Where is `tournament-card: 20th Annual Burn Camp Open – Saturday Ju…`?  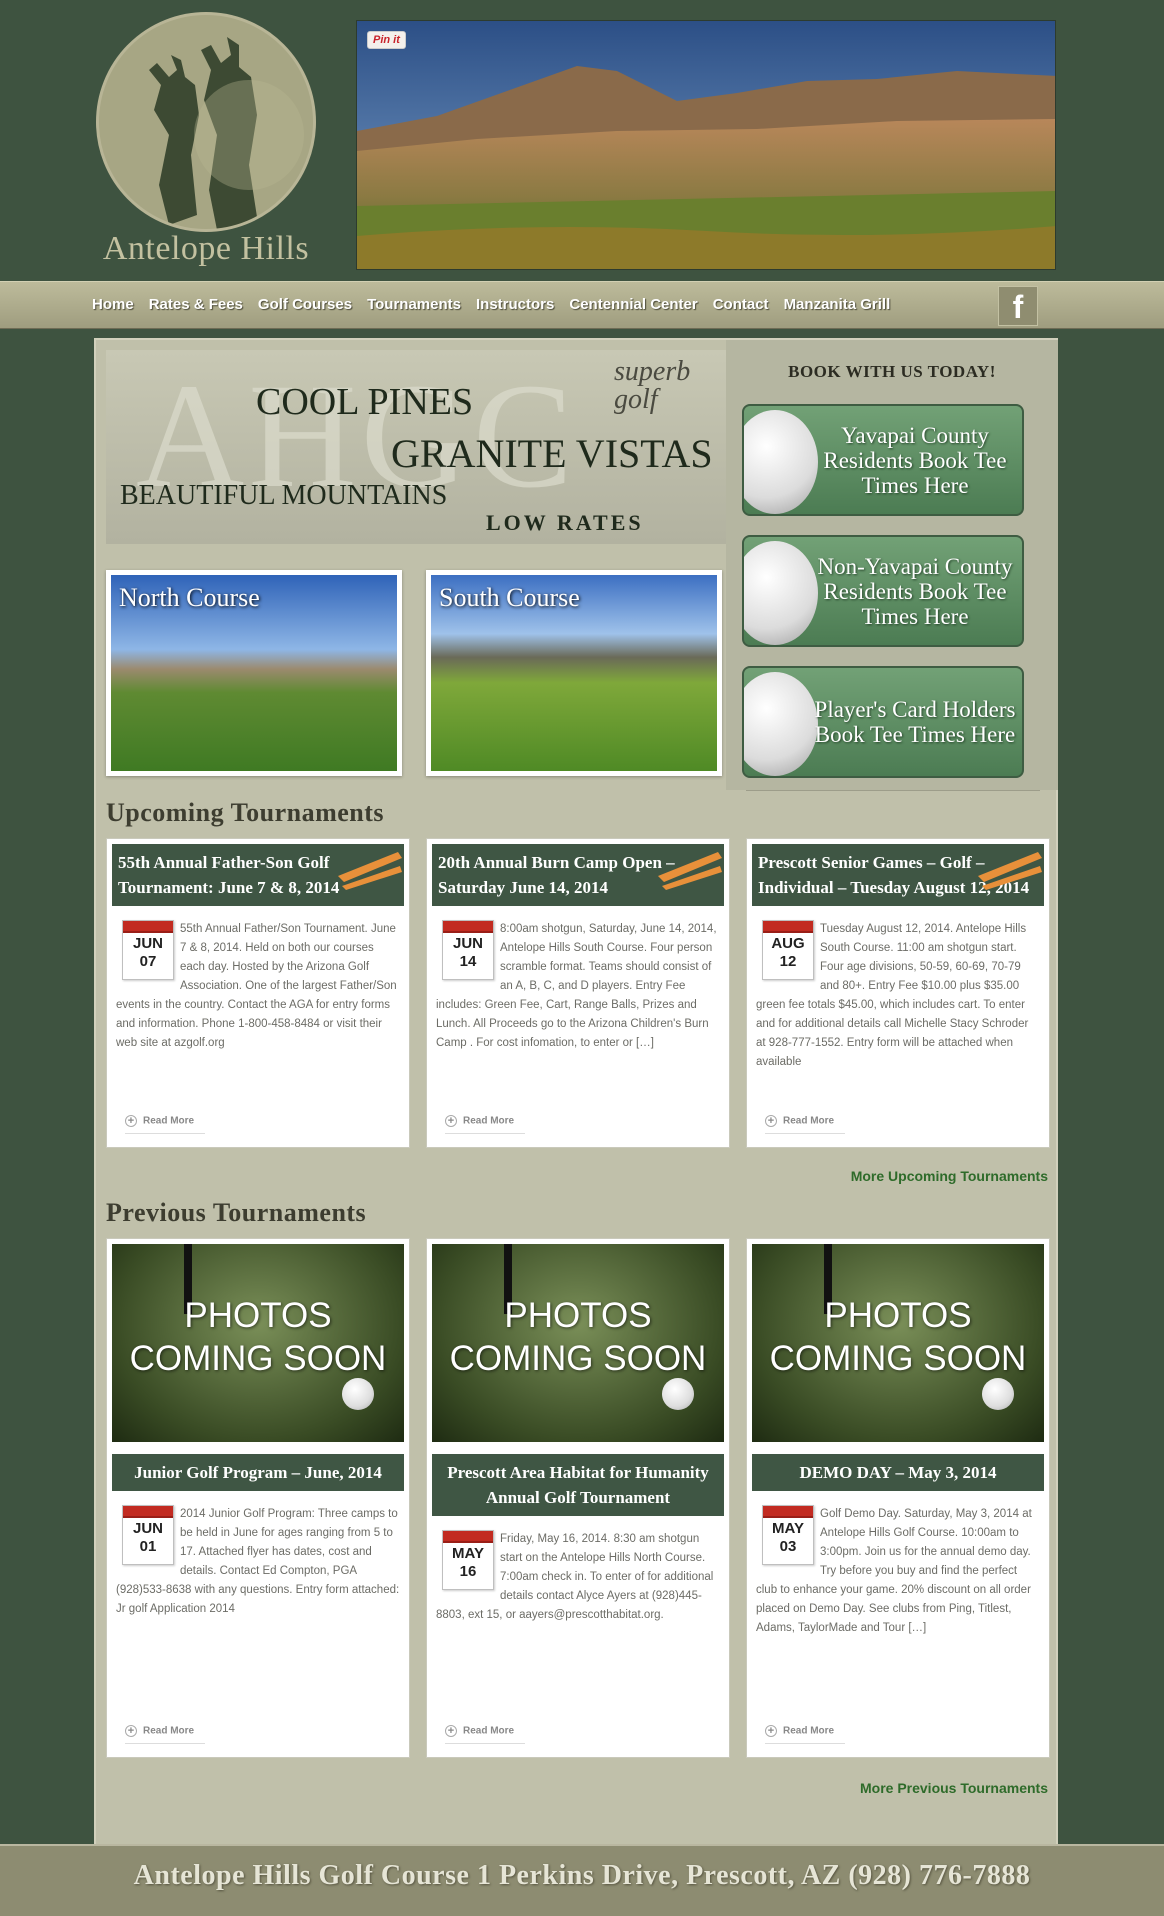 tournament-card: 20th Annual Burn Camp Open – Saturday Ju… is located at coordinates (578, 993).